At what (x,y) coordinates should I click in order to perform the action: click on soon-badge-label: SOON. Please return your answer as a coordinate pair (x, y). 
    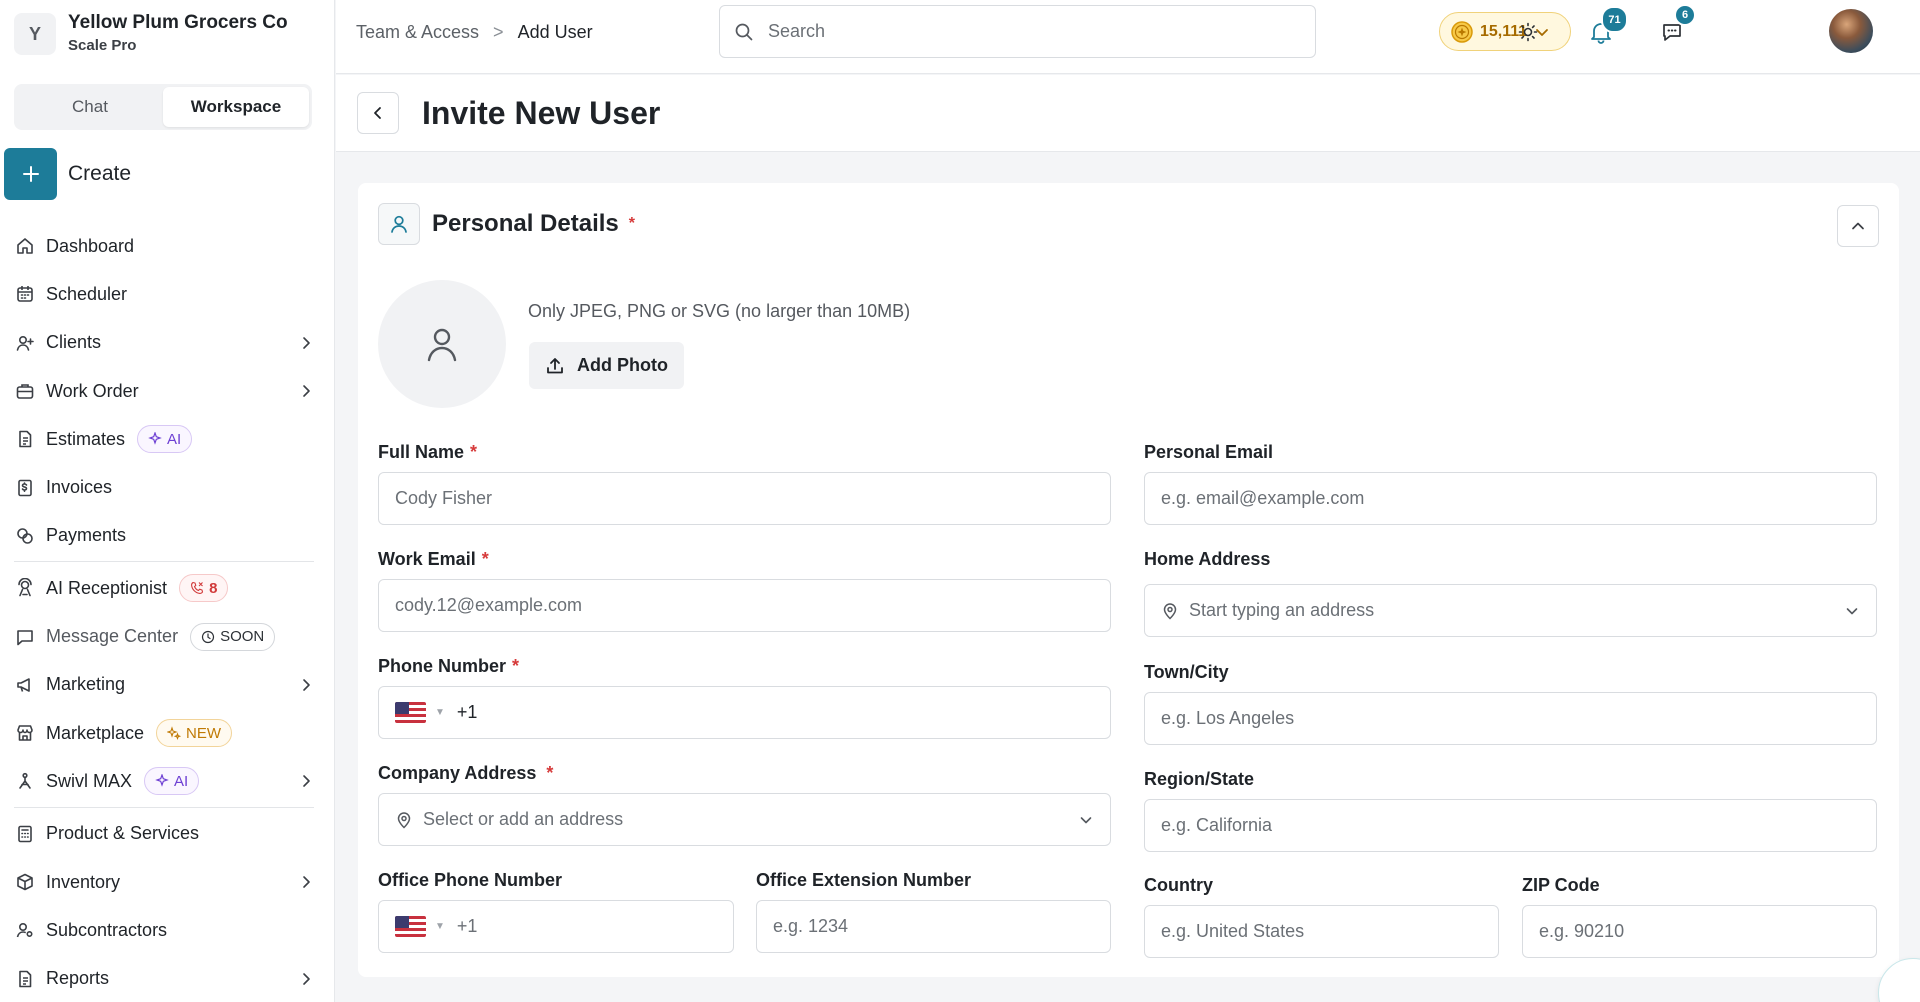
    Looking at the image, I should click on (242, 637).